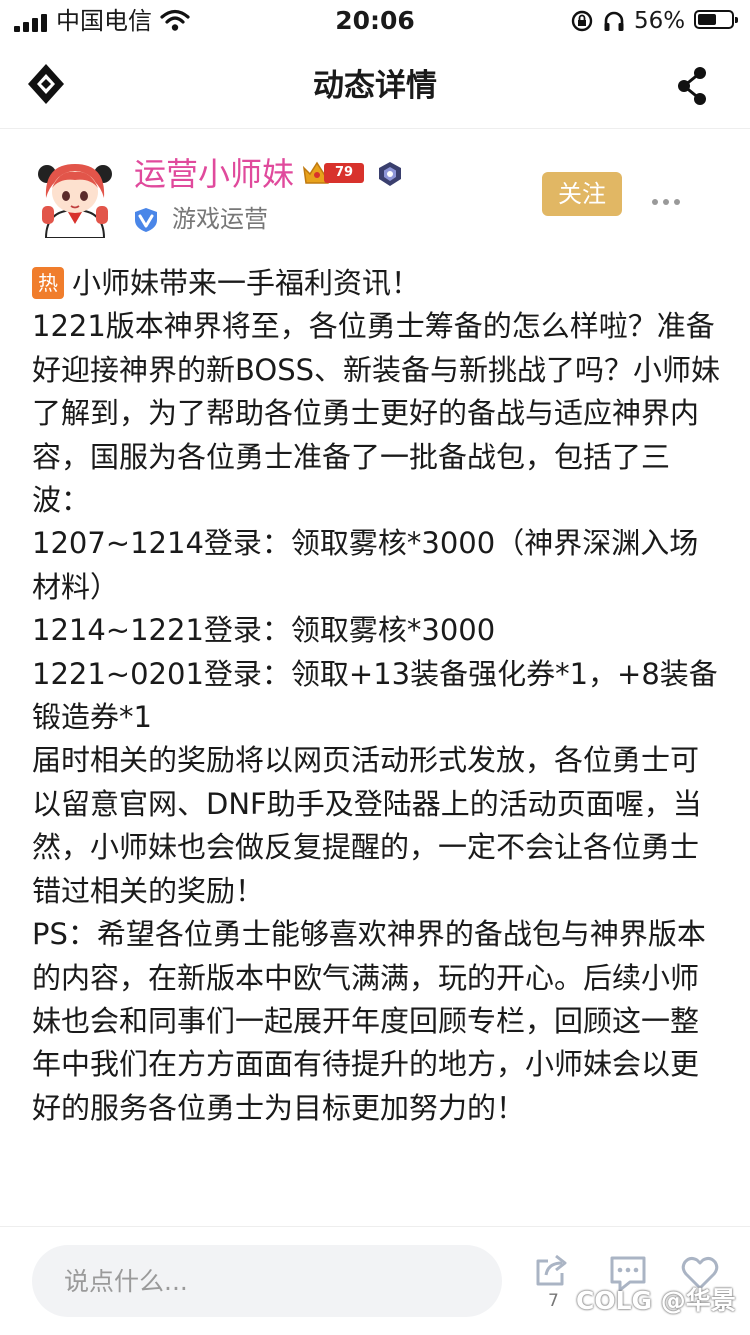 The width and height of the screenshot is (750, 1335). I want to click on level-badge: 79, so click(334, 173).